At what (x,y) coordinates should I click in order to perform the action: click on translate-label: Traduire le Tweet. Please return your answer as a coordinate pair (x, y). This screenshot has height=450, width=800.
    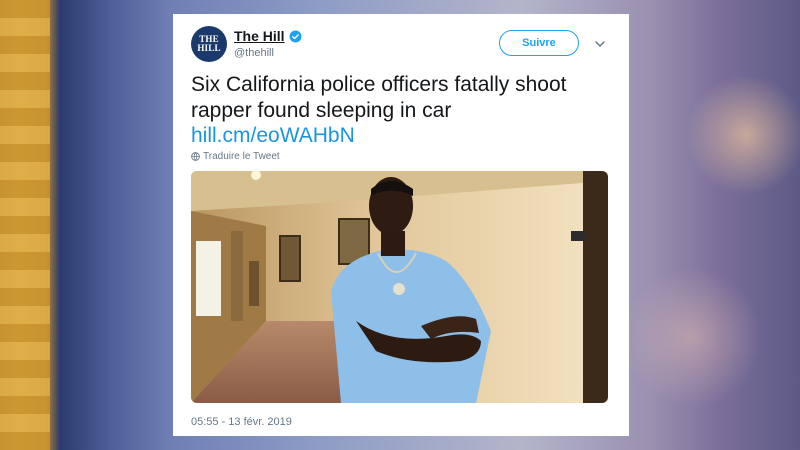
    Looking at the image, I should click on (241, 156).